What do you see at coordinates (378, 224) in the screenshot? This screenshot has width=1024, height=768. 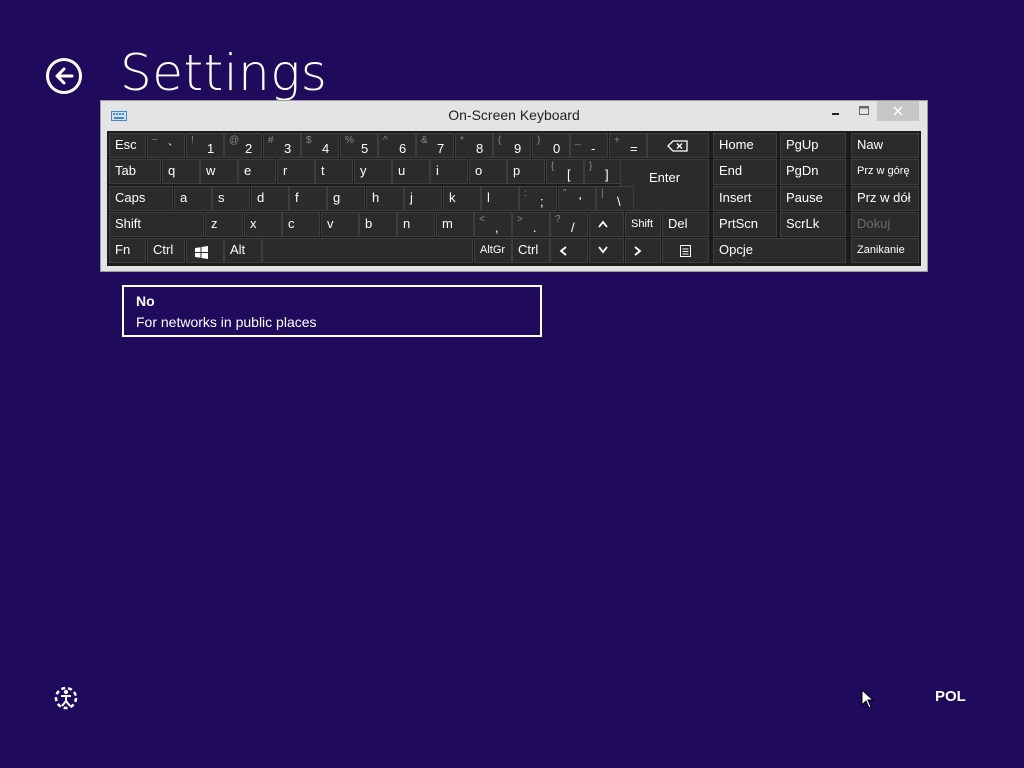 I see `key-b: b` at bounding box center [378, 224].